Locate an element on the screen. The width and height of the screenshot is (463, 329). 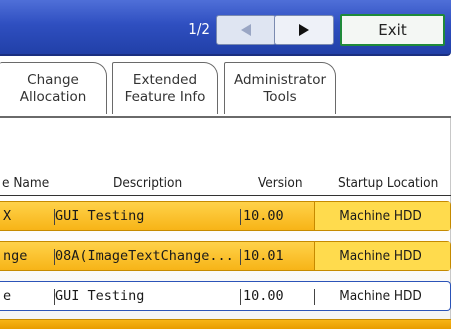
table-row: X GUI Testing 10.00 Machine HDD is located at coordinates (225, 216).